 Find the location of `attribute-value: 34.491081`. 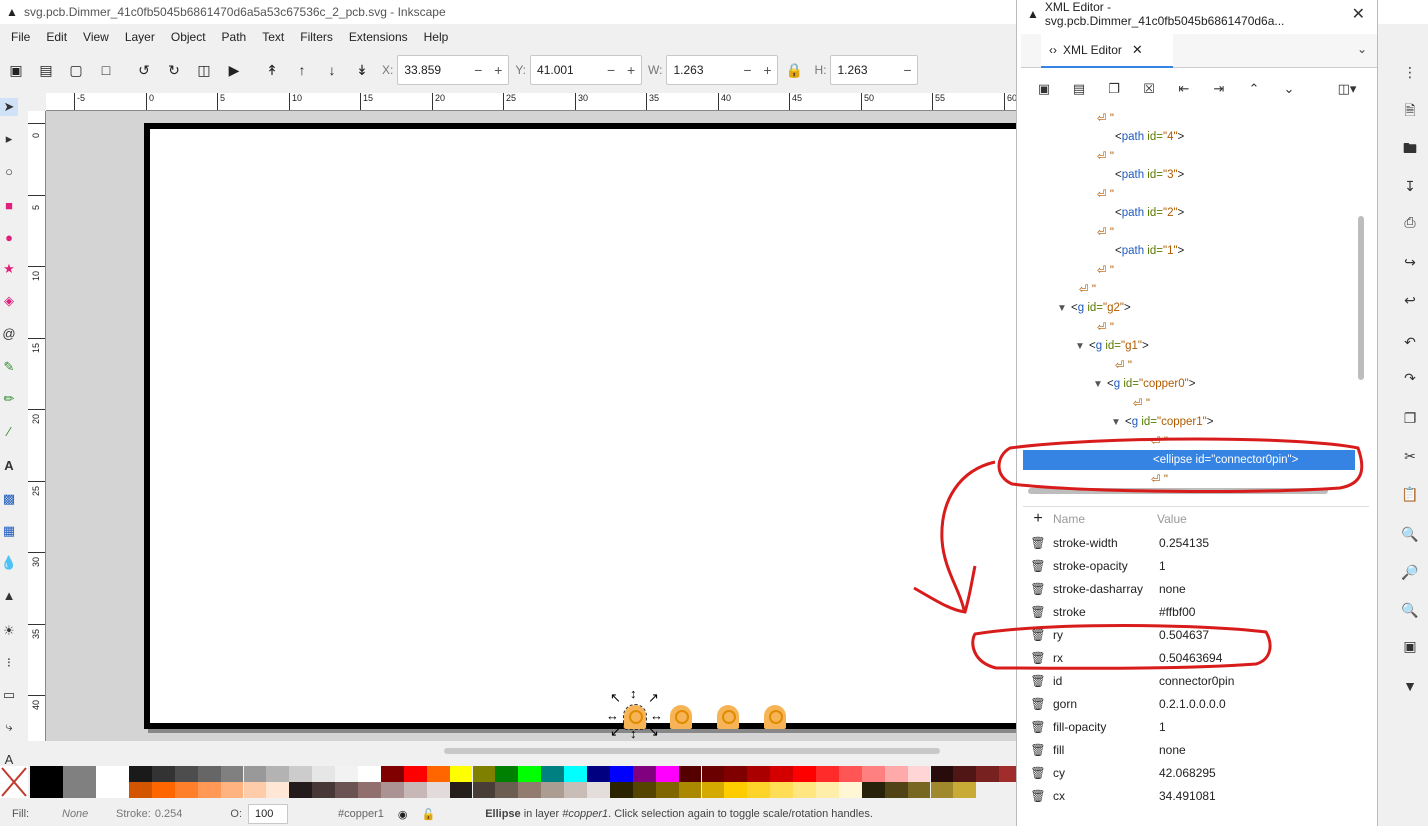

attribute-value: 34.491081 is located at coordinates (1187, 796).